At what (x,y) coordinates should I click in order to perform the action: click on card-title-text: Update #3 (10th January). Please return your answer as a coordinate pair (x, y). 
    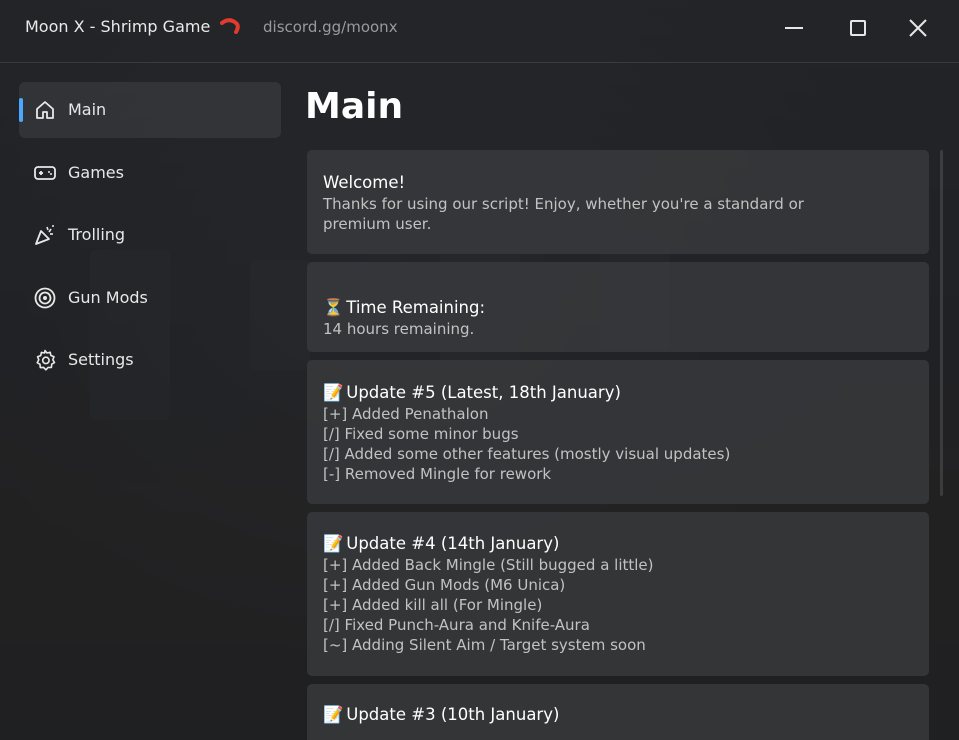
    Looking at the image, I should click on (453, 714).